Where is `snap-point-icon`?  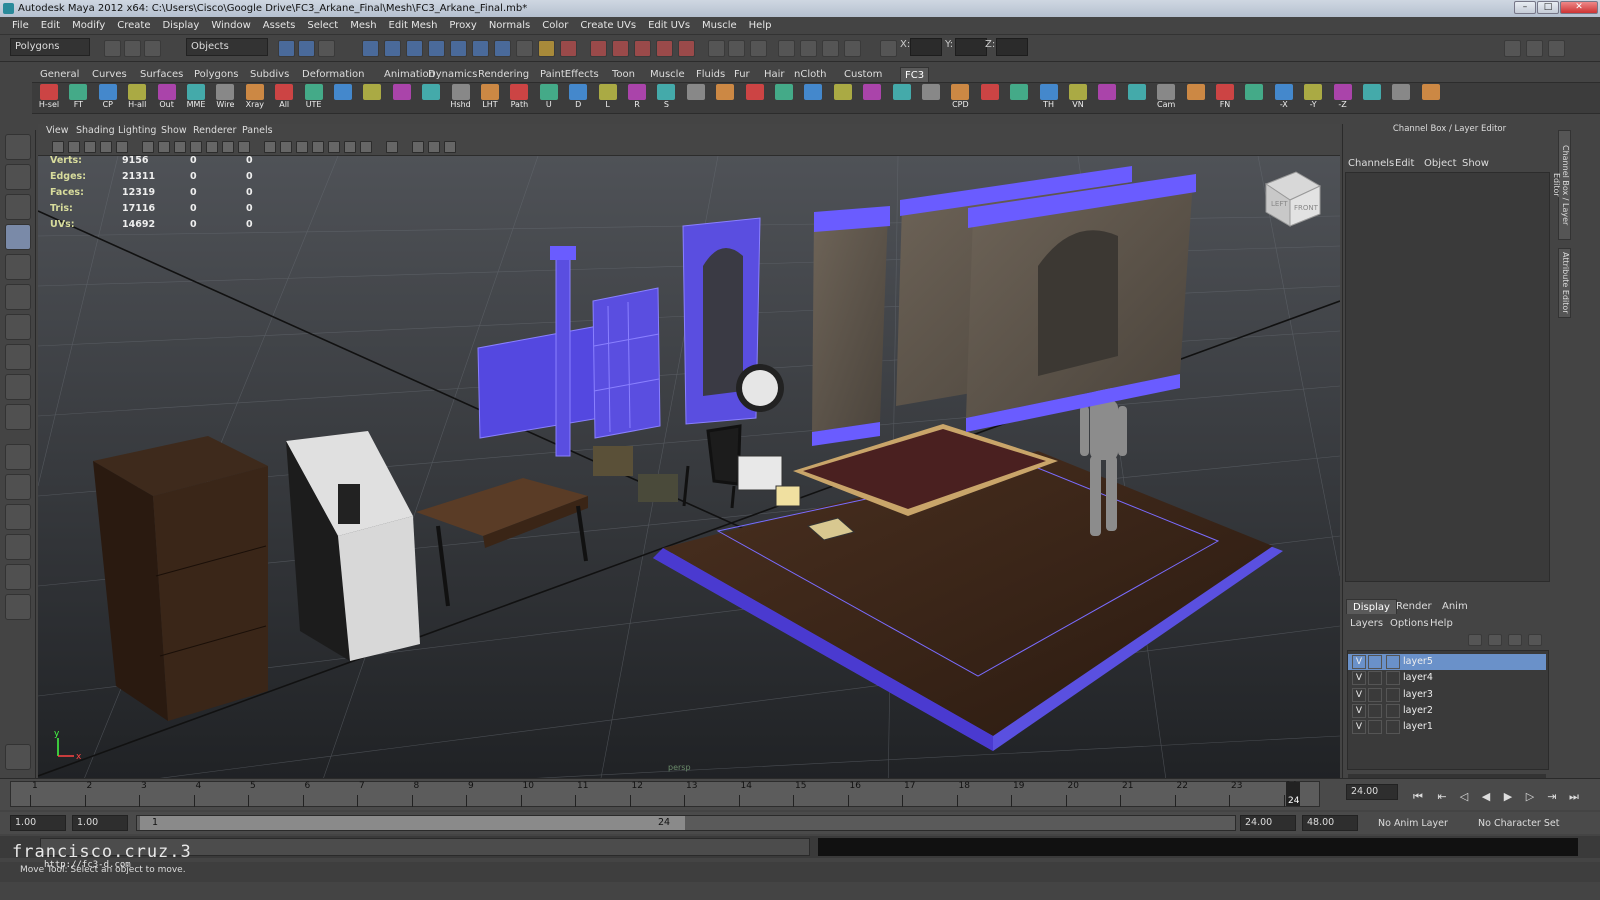 snap-point-icon is located at coordinates (414, 48).